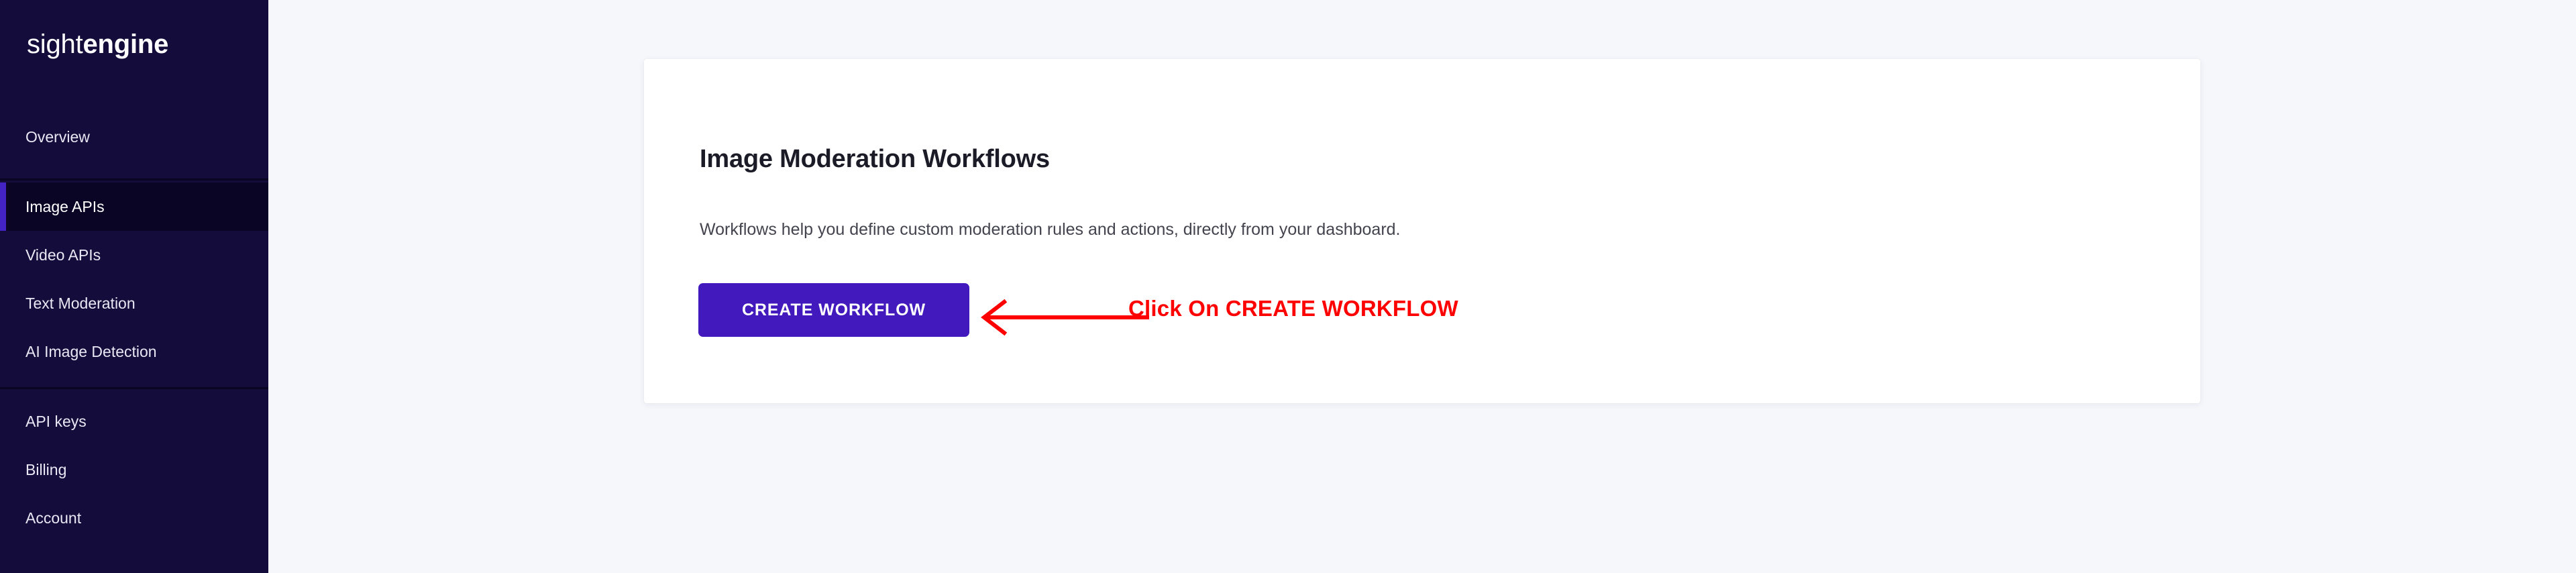  What do you see at coordinates (91, 351) in the screenshot?
I see `sidebar-item-label: AI Image Detection` at bounding box center [91, 351].